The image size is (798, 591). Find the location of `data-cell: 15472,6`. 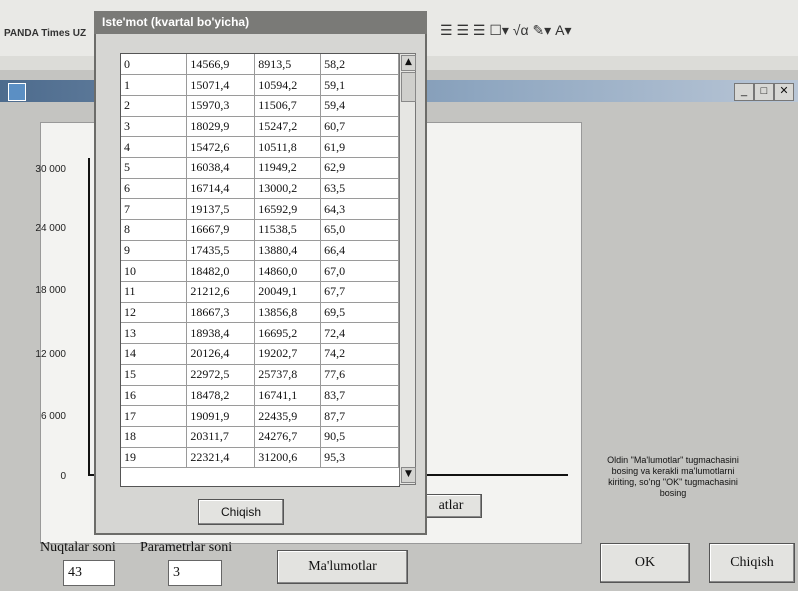

data-cell: 15472,6 is located at coordinates (221, 147).